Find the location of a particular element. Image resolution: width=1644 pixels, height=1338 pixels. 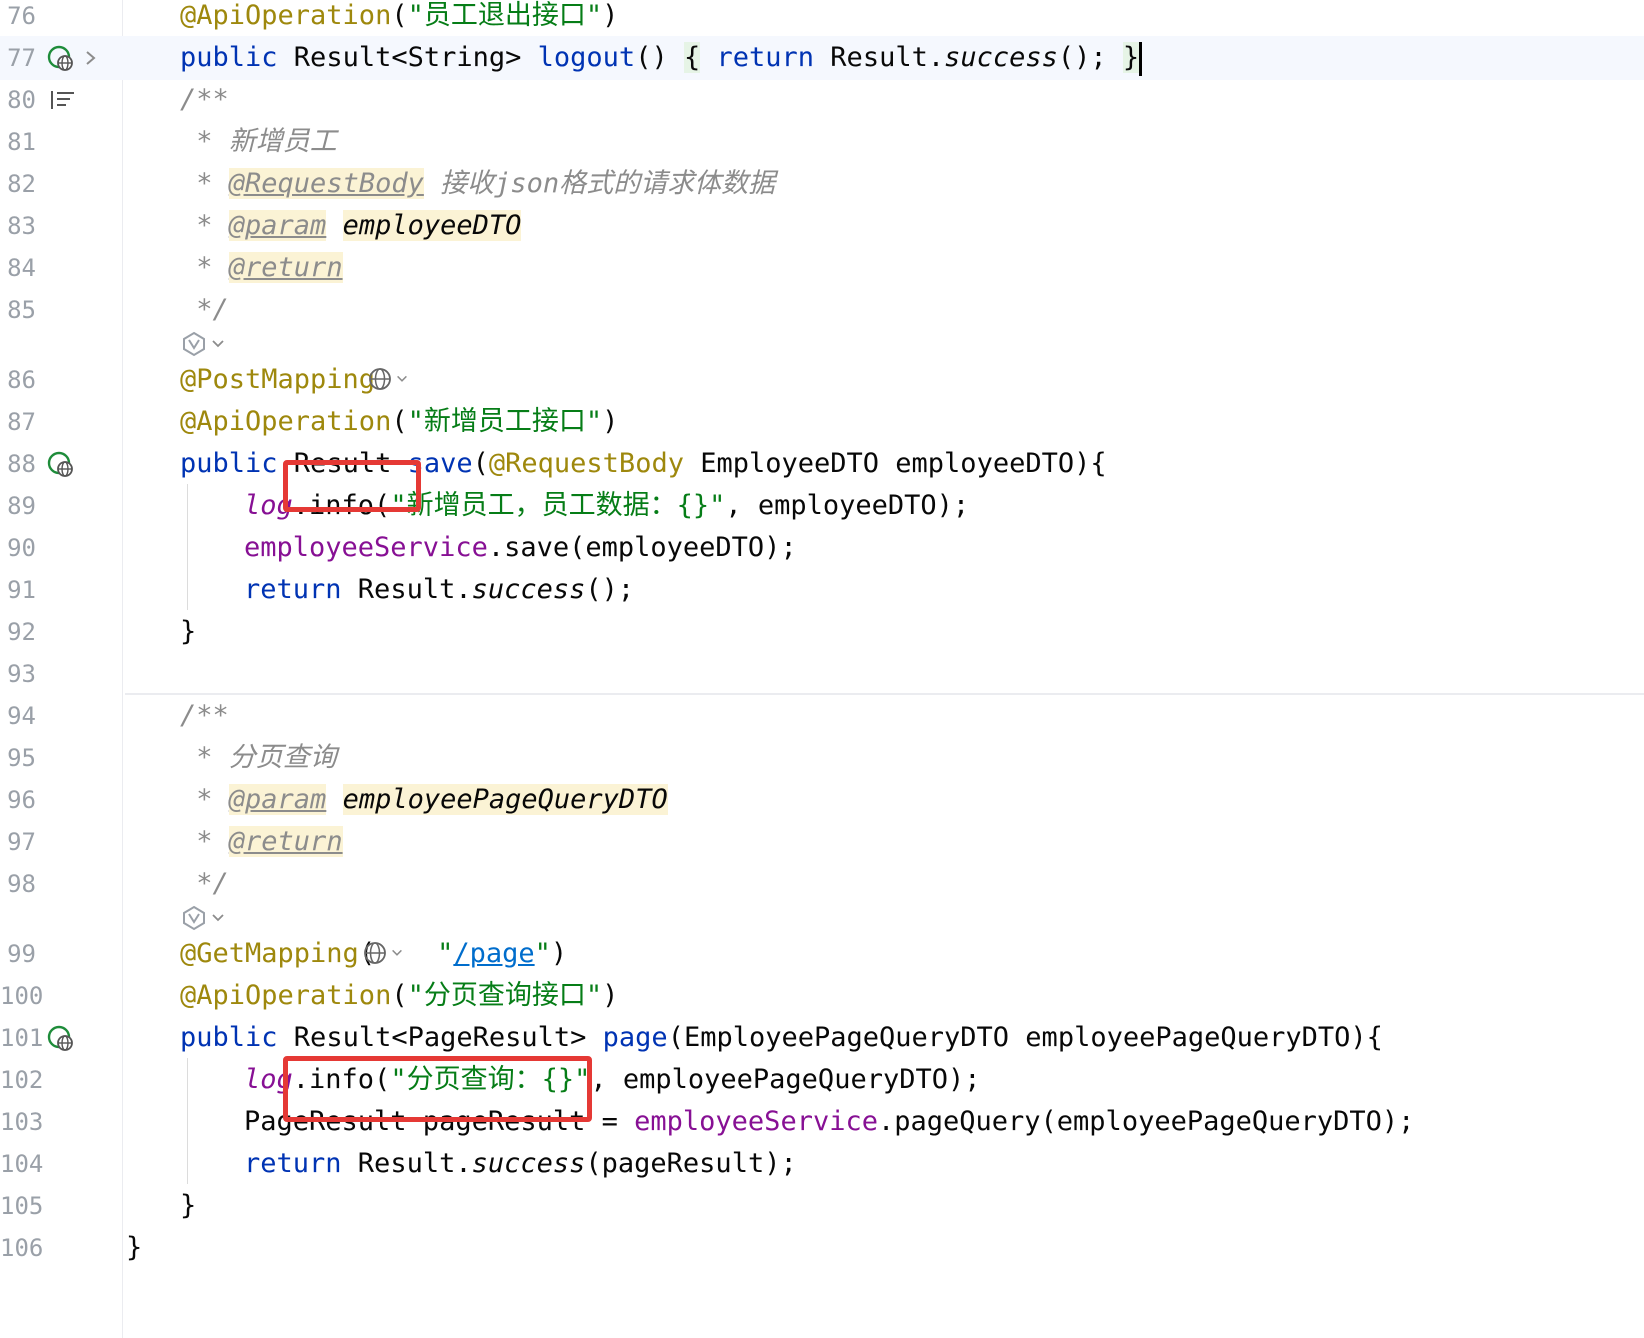

line-number: 102 is located at coordinates (22, 1080).